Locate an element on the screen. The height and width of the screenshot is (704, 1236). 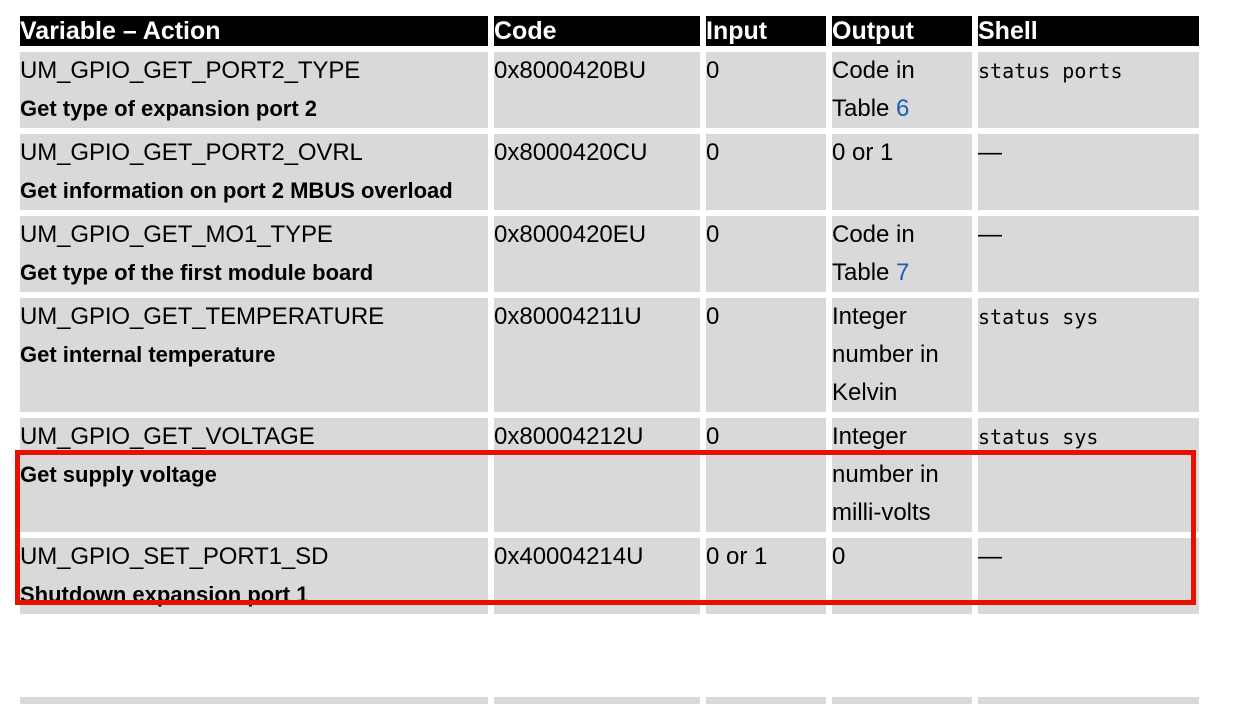
code-value: 0x8000420EU is located at coordinates (570, 234).